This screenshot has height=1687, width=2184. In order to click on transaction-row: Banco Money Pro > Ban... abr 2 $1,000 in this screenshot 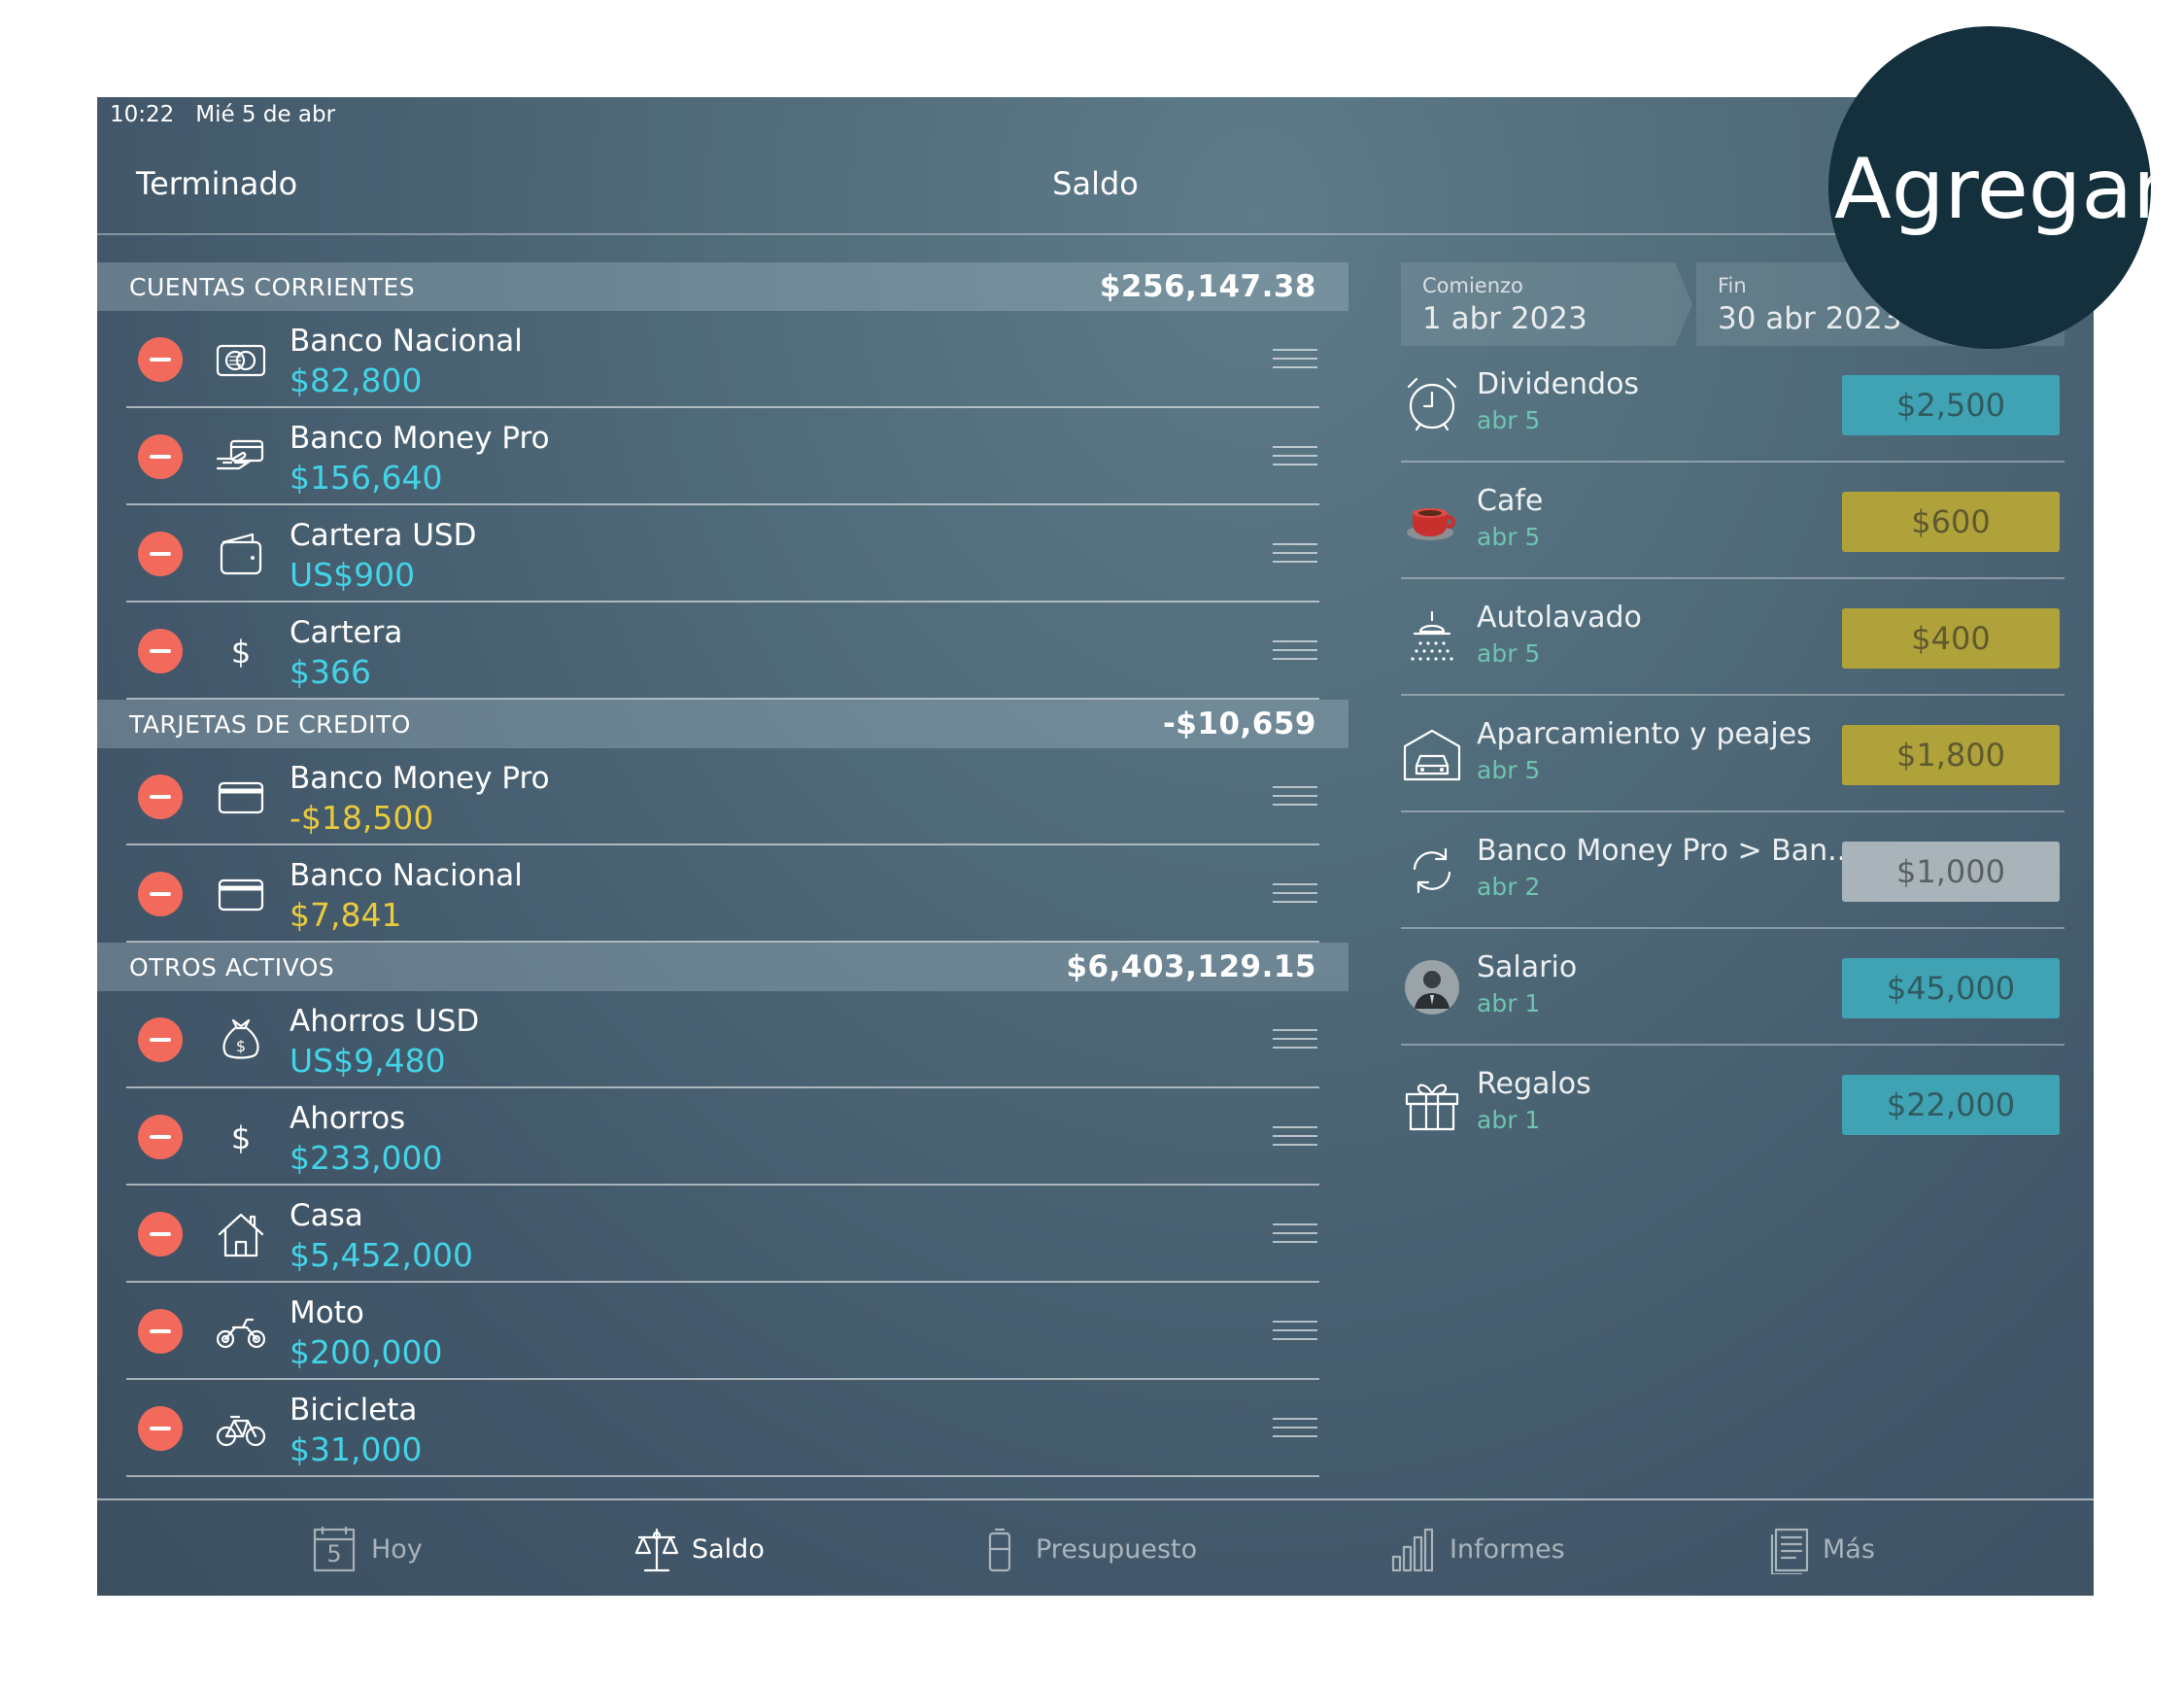, I will do `click(1733, 870)`.